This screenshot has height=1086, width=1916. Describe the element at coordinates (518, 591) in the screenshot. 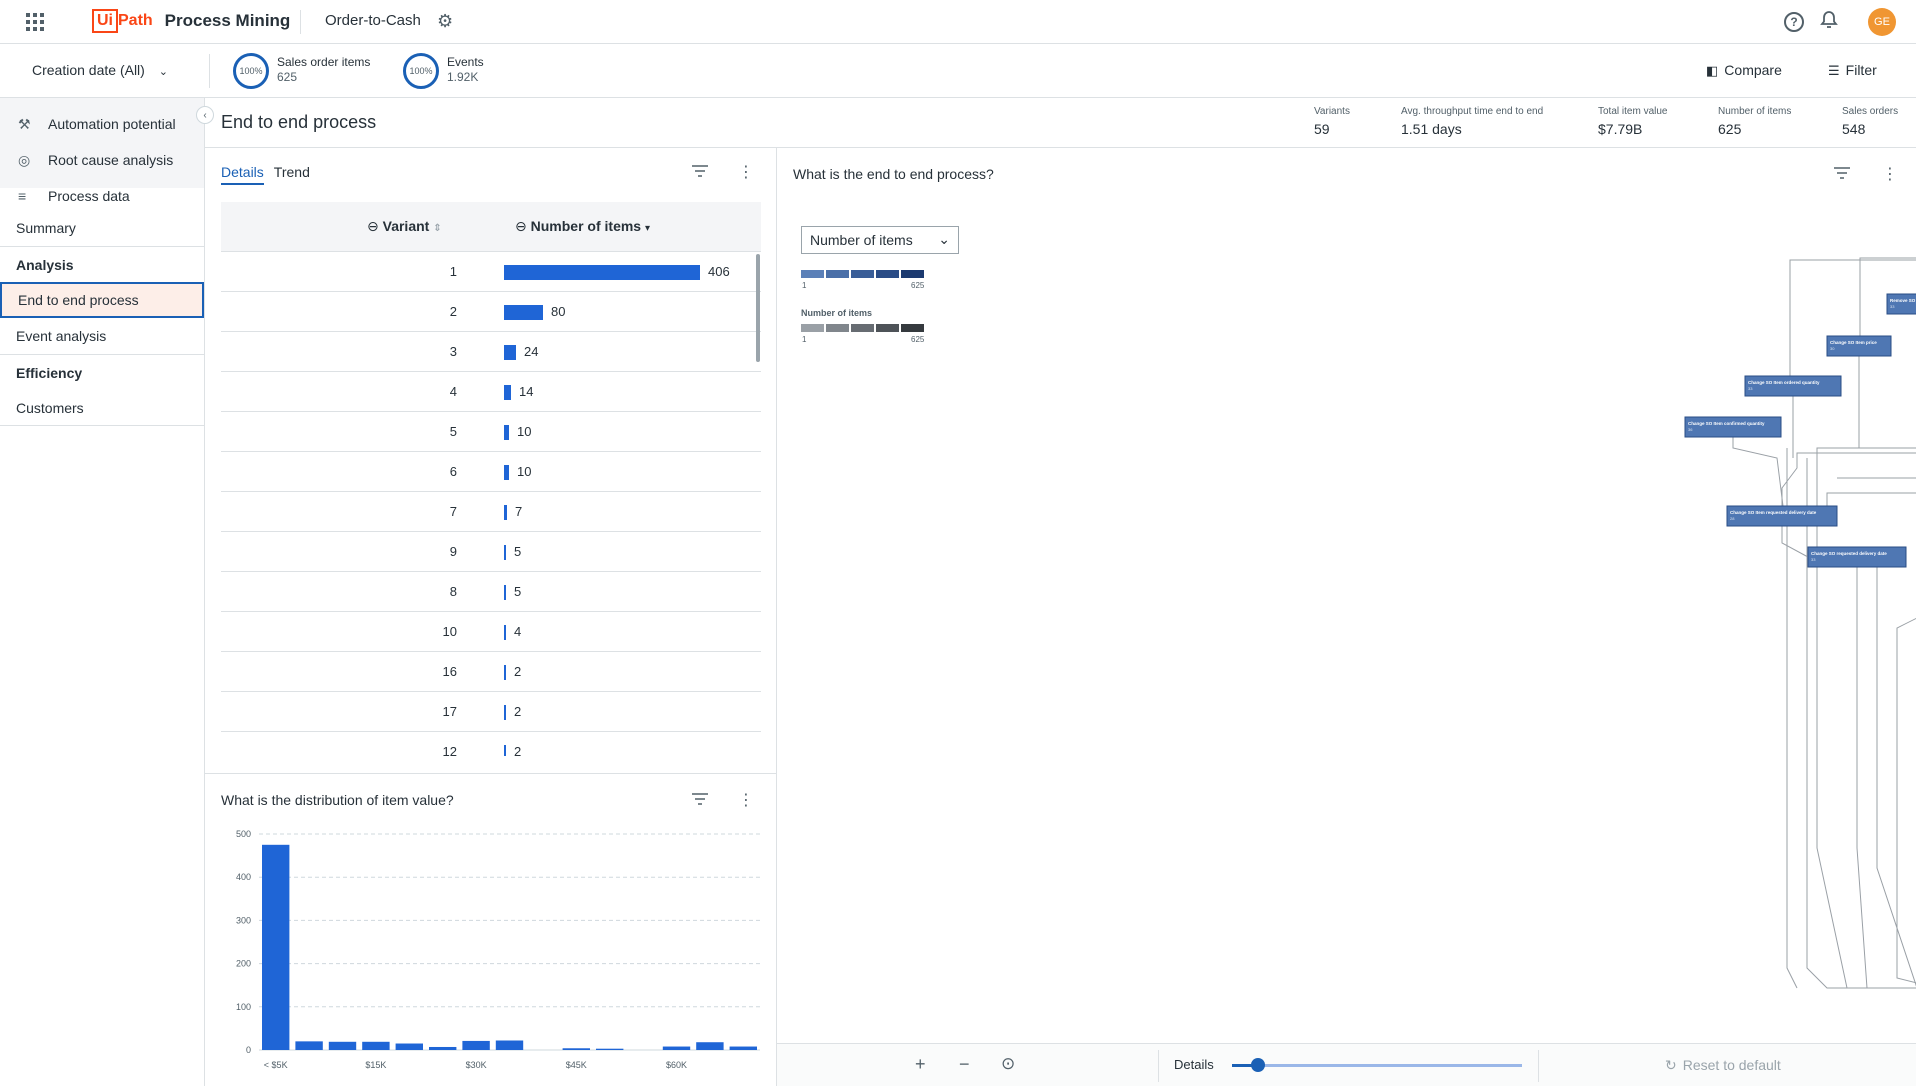

I see `items-value: 5` at that location.